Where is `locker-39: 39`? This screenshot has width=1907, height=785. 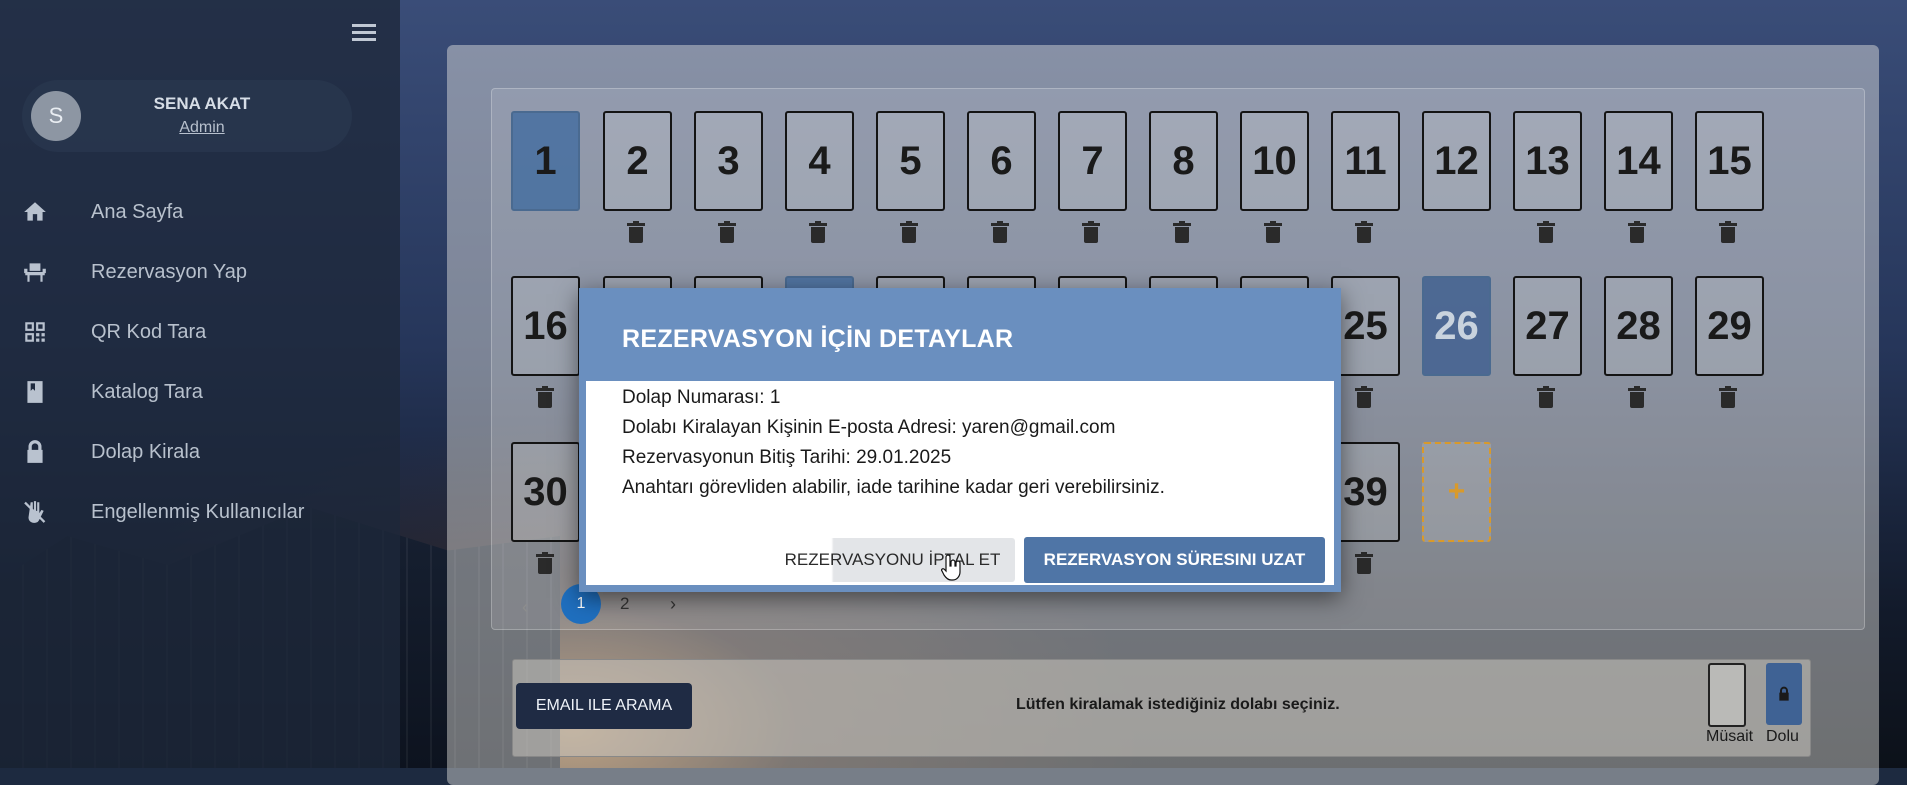 locker-39: 39 is located at coordinates (1365, 492).